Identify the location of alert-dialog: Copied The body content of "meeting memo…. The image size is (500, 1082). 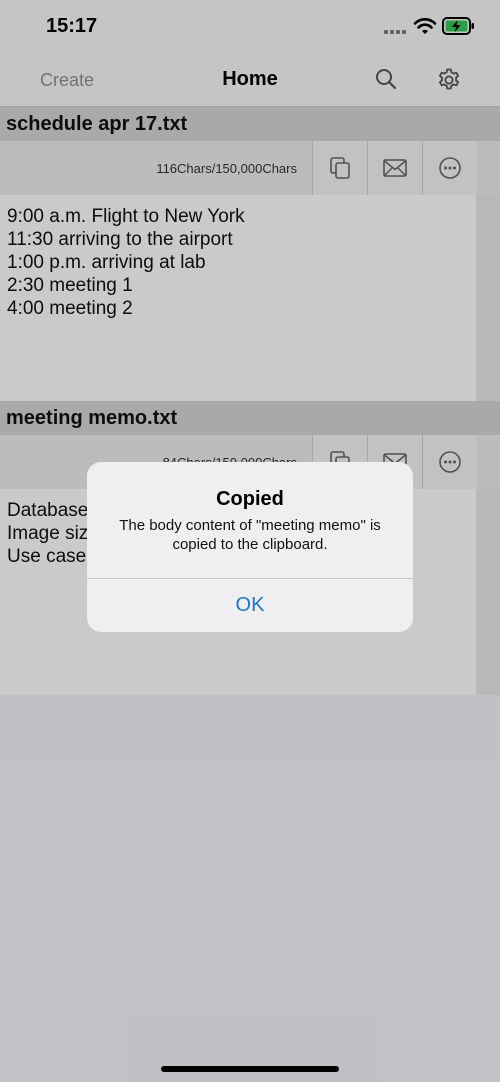
(250, 547).